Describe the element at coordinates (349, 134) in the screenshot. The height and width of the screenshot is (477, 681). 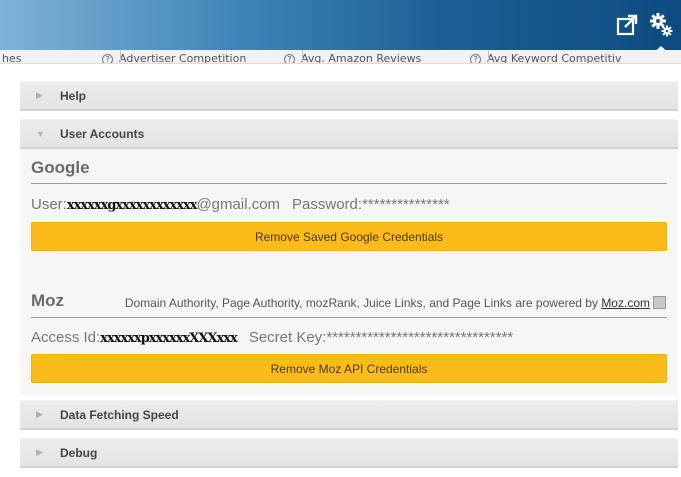
I see `accordion-user-accounts: ▼ User Accounts` at that location.